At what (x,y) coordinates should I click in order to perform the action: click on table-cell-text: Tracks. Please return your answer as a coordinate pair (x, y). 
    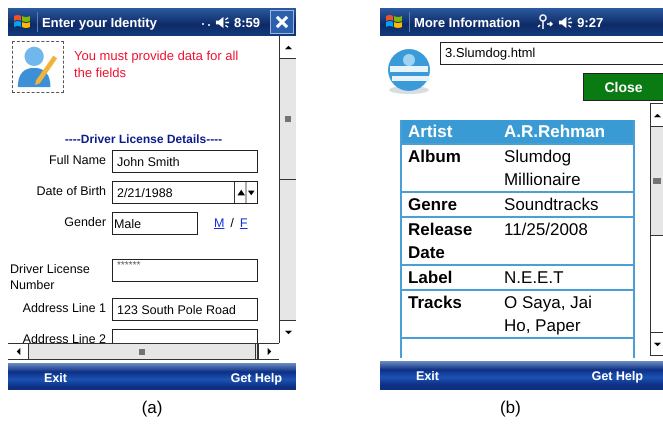
    Looking at the image, I should click on (435, 303).